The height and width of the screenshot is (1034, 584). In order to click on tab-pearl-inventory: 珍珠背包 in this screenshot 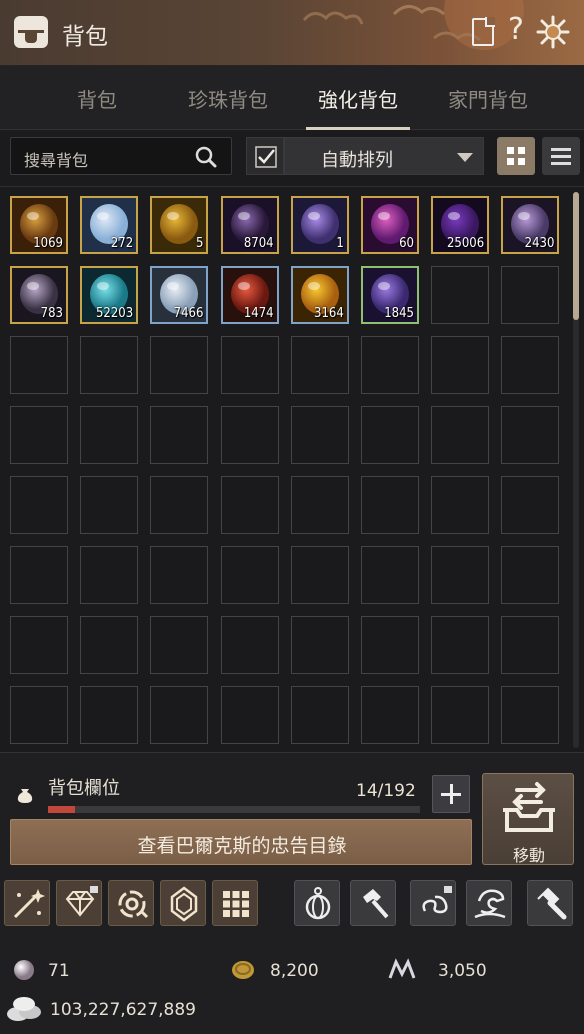, I will do `click(228, 98)`.